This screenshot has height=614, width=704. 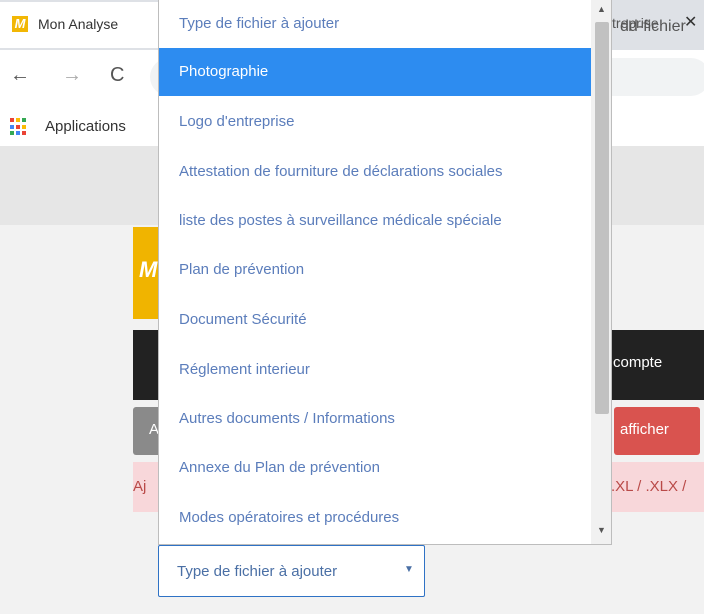 What do you see at coordinates (85, 126) in the screenshot?
I see `apps-bookmark-label: Applications` at bounding box center [85, 126].